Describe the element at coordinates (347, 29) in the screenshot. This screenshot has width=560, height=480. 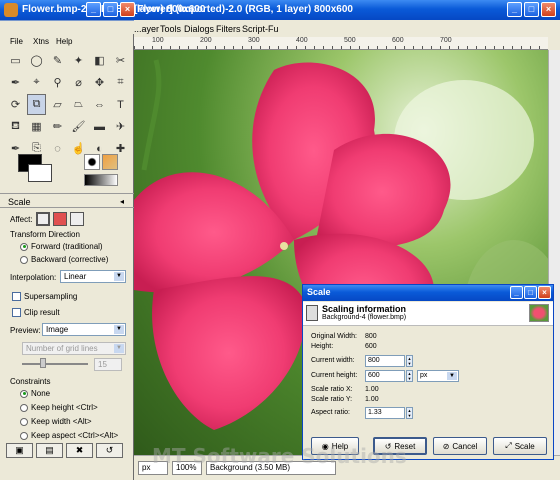
I see `image-menubar: ...ayer Tools Dialogs Filters Script-Fu` at that location.